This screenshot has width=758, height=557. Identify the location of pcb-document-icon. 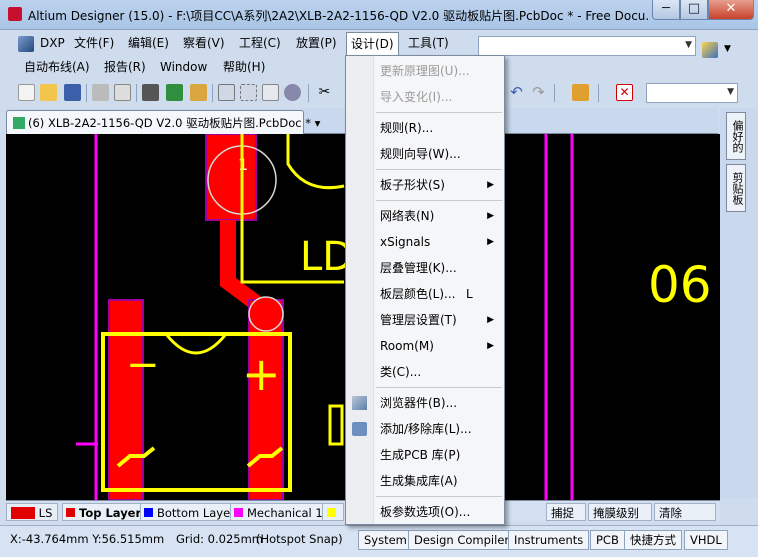
(19, 123).